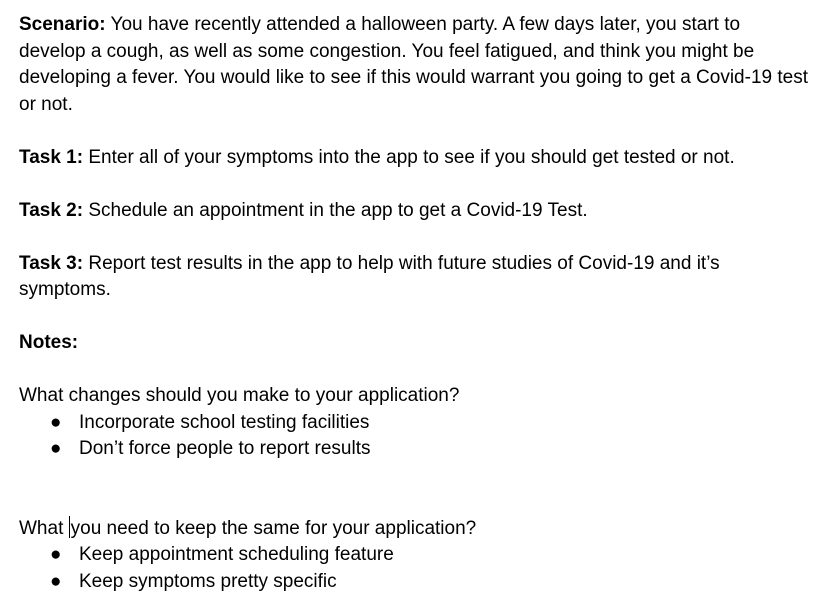  Describe the element at coordinates (414, 343) in the screenshot. I see `notes-heading: Notes:` at that location.